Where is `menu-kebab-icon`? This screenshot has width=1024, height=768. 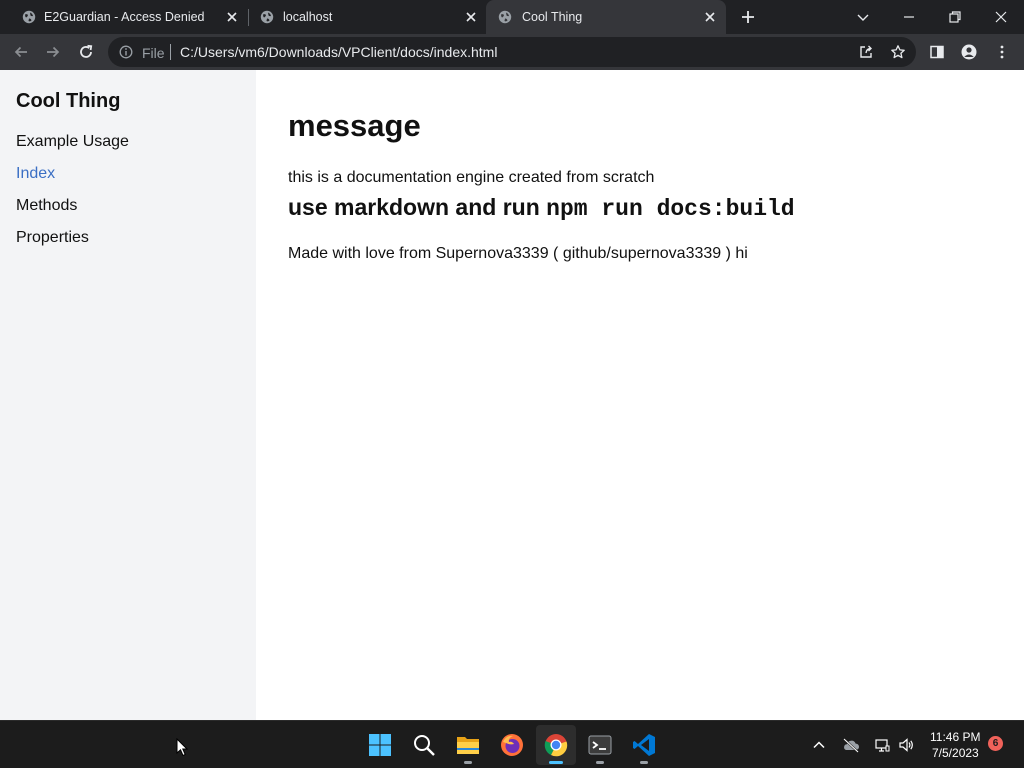
menu-kebab-icon is located at coordinates (1002, 52).